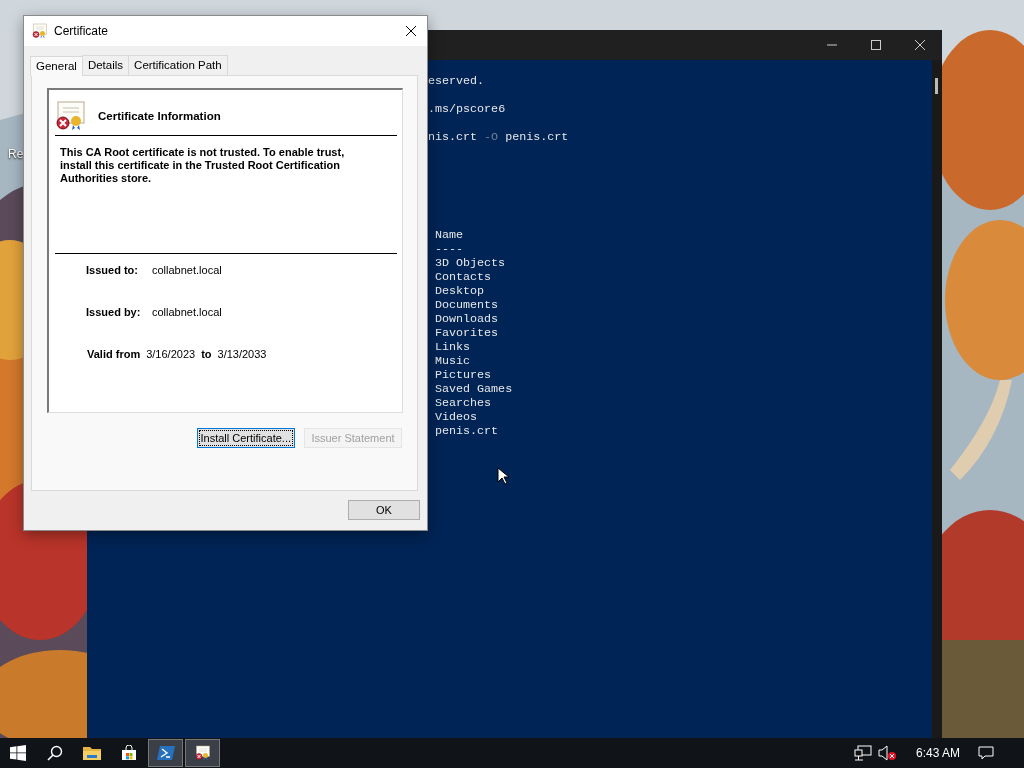 The height and width of the screenshot is (768, 1024). What do you see at coordinates (463, 277) in the screenshot?
I see `listing-item: Contacts` at bounding box center [463, 277].